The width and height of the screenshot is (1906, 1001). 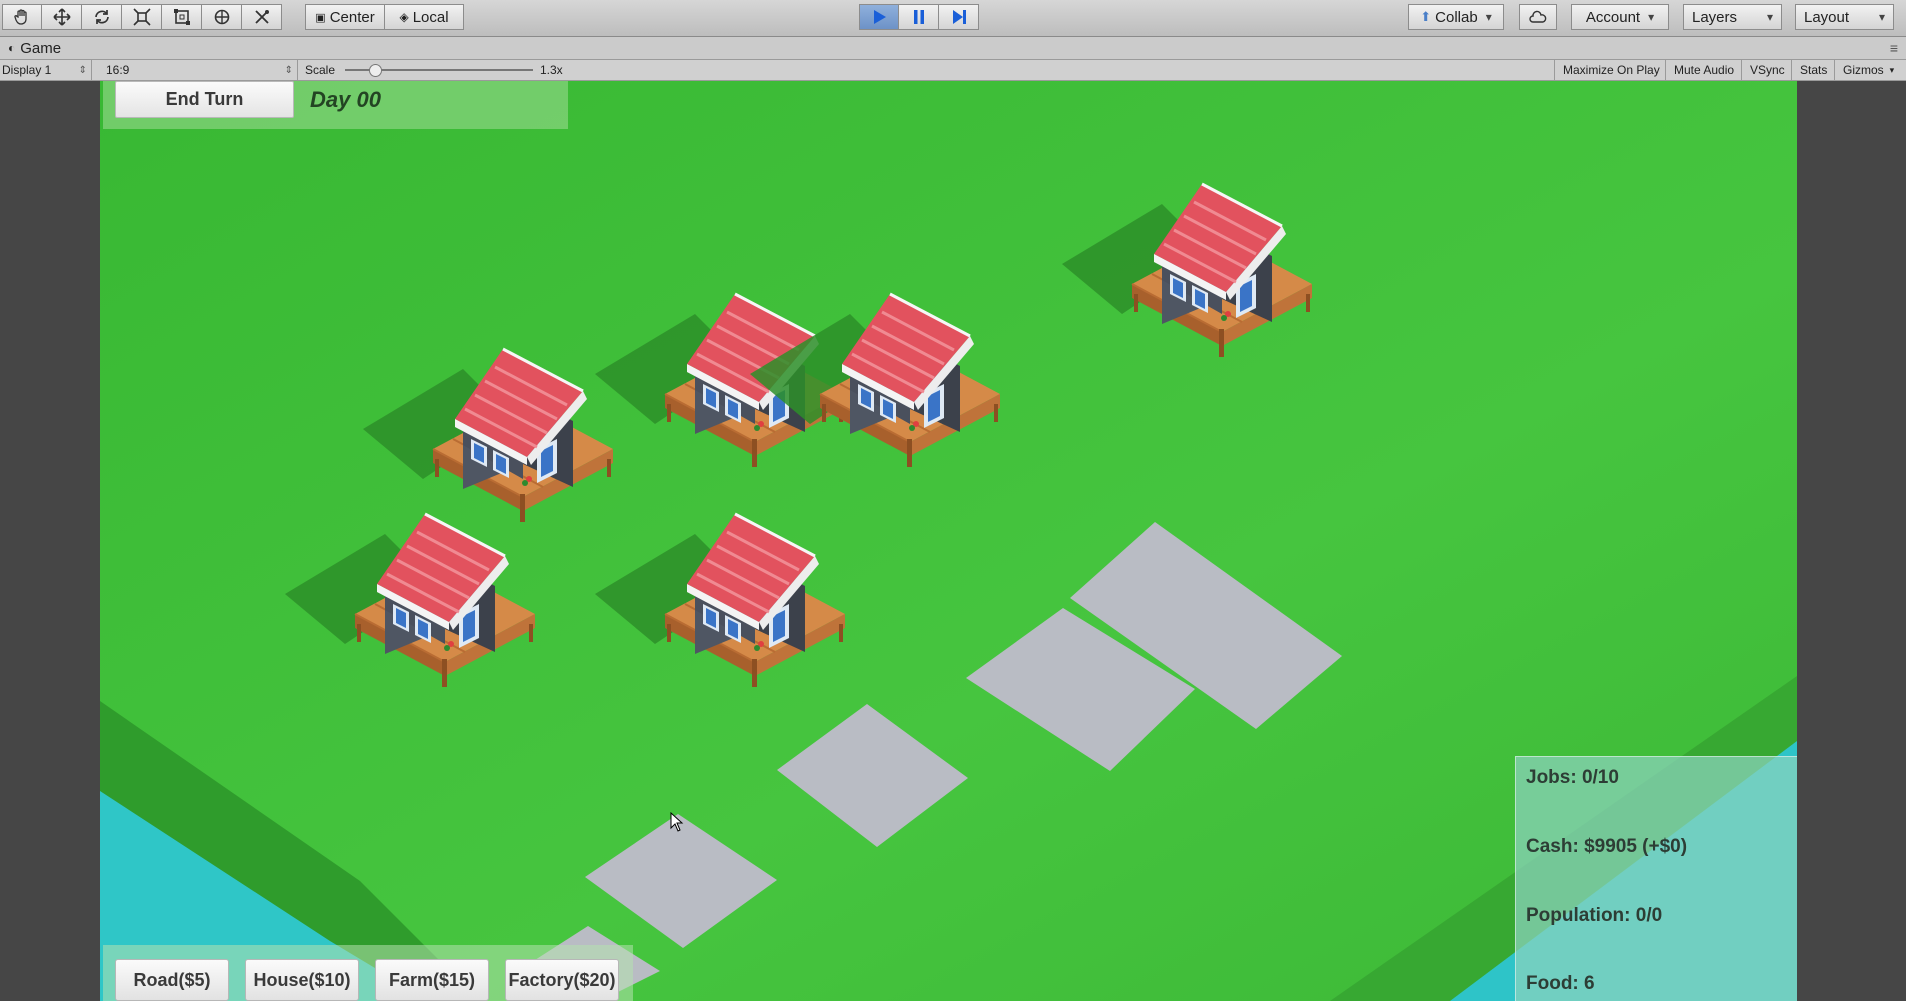 What do you see at coordinates (1613, 17) in the screenshot?
I see `account-label: Account` at bounding box center [1613, 17].